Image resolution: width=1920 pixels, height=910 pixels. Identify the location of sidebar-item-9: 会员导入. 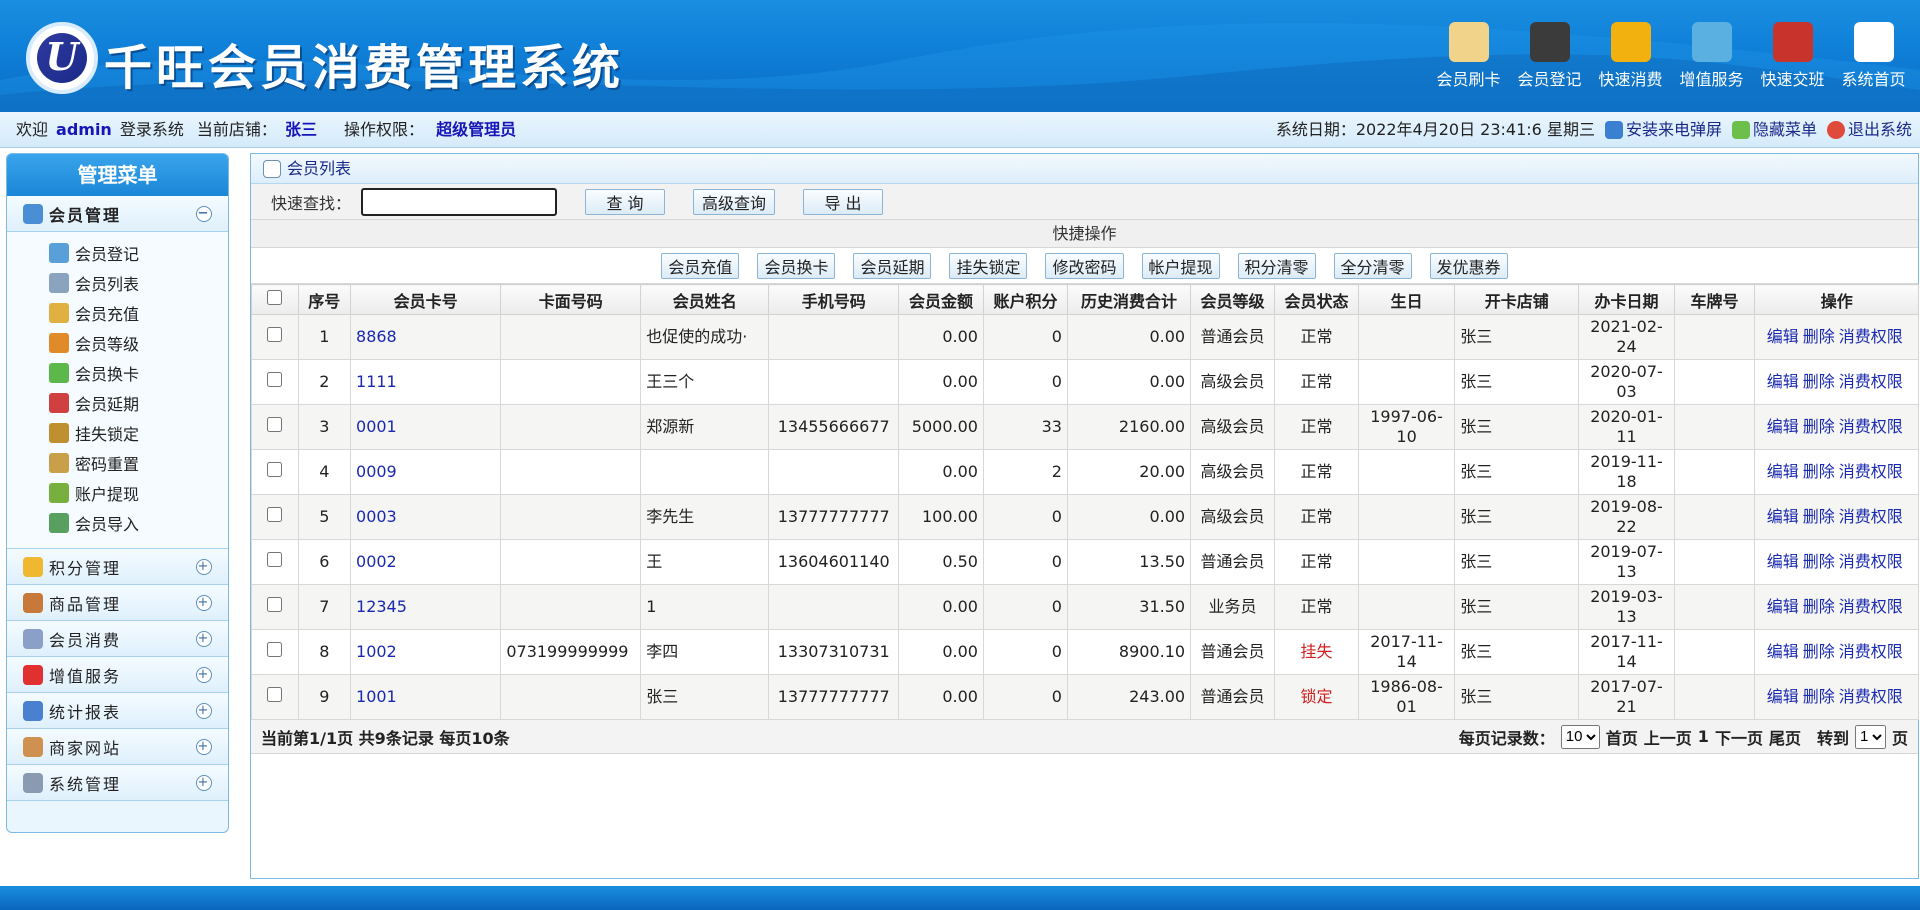
(117, 523).